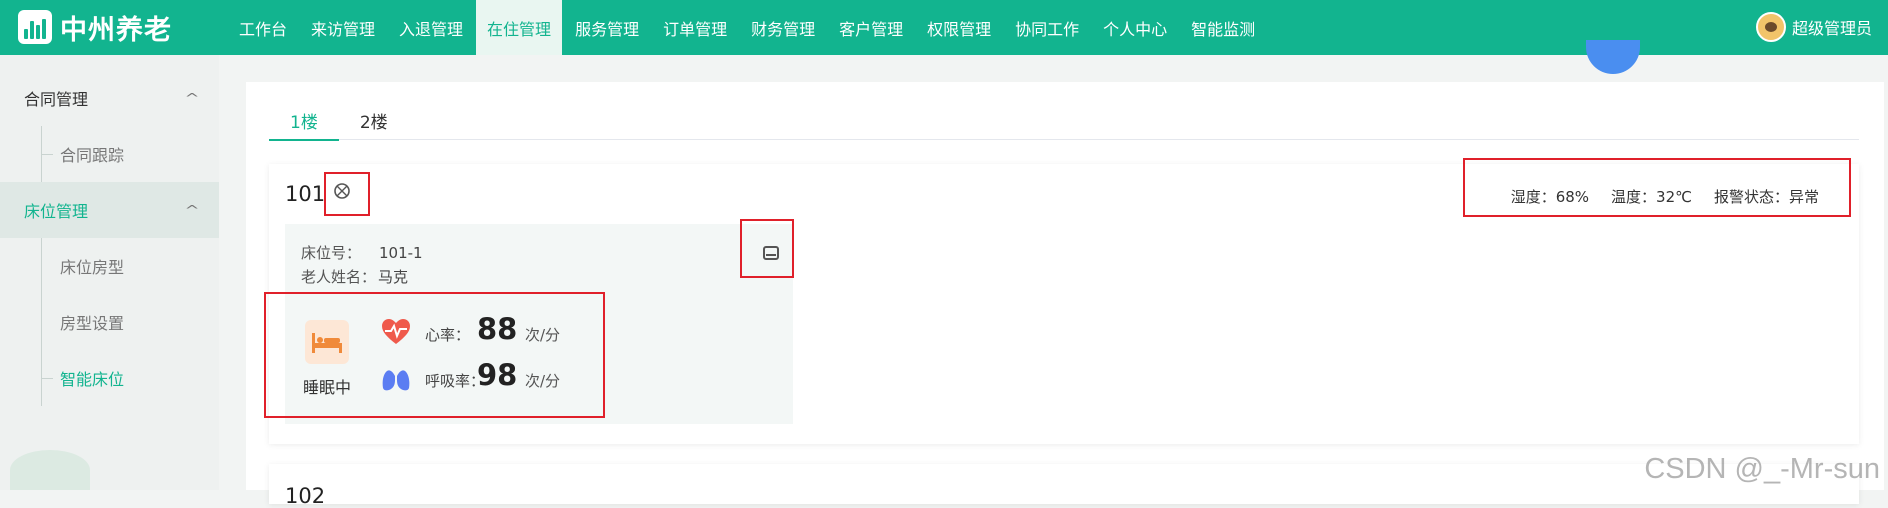 This screenshot has height=508, width=1888. What do you see at coordinates (455, 380) in the screenshot?
I see `breath-rate-label: 呼吸率：` at bounding box center [455, 380].